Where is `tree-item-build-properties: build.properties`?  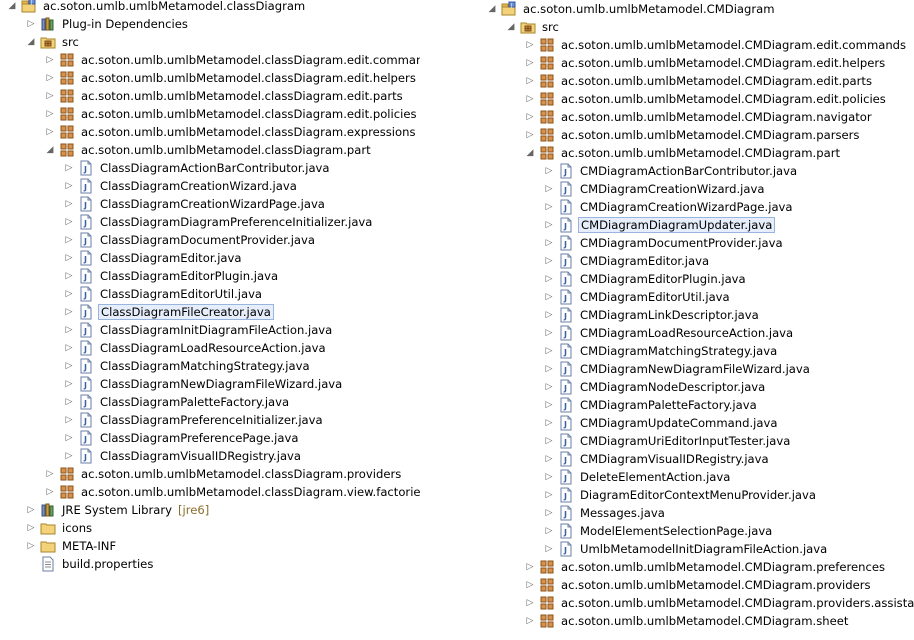 tree-item-build-properties: build.properties is located at coordinates (90, 564).